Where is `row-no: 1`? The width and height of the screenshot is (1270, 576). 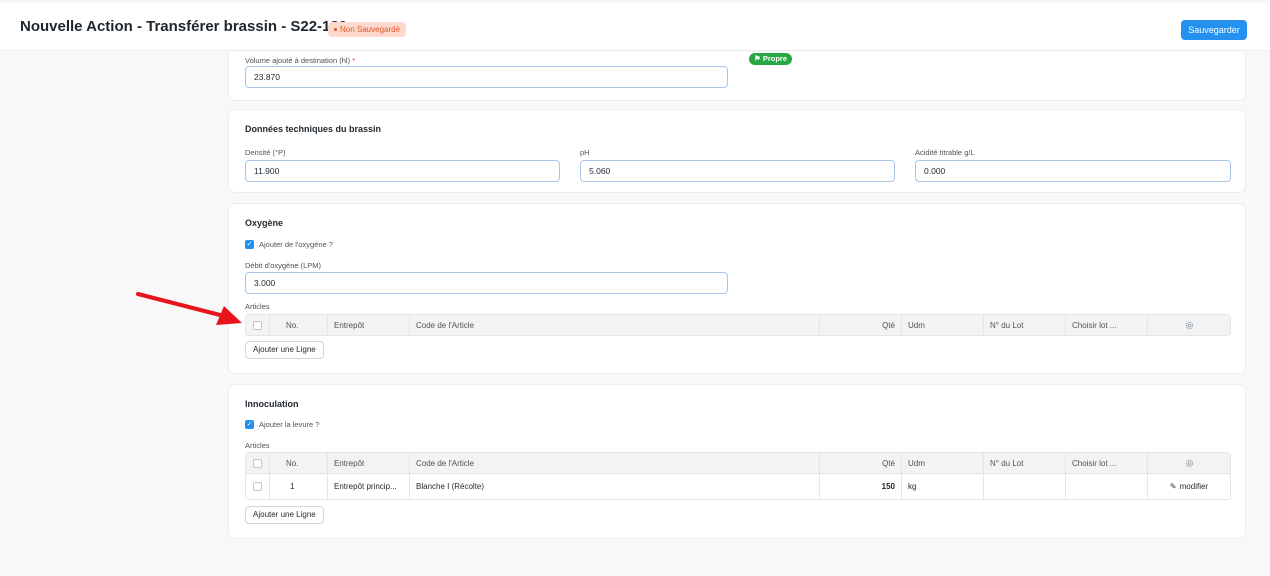
row-no: 1 is located at coordinates (299, 486).